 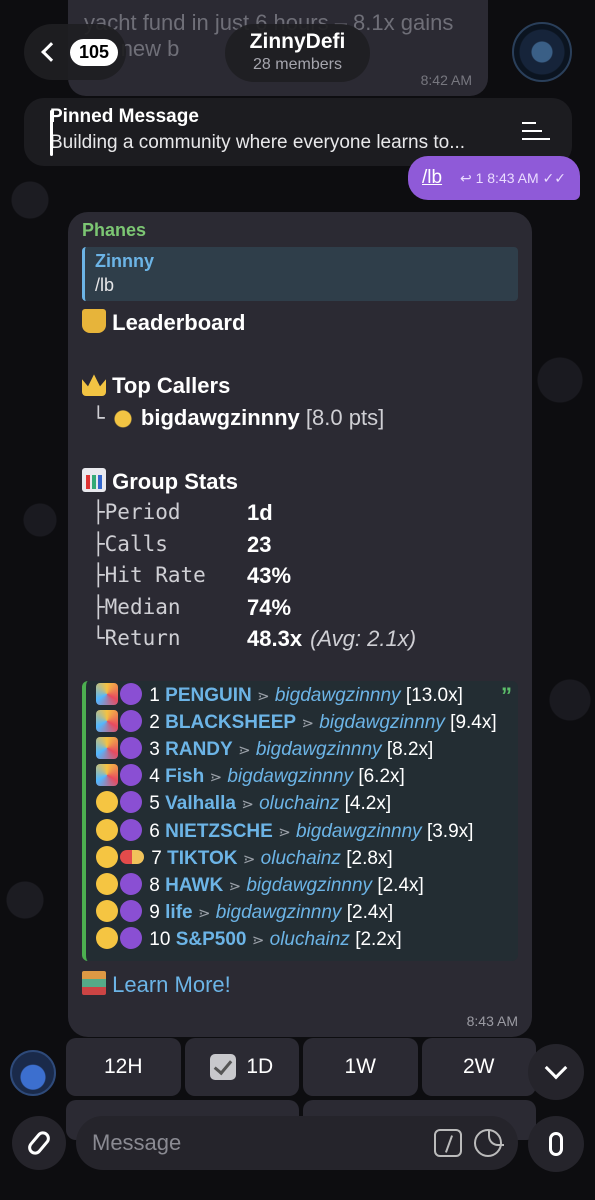 I want to click on outgoing-time: 8:43 AM, so click(x=513, y=177).